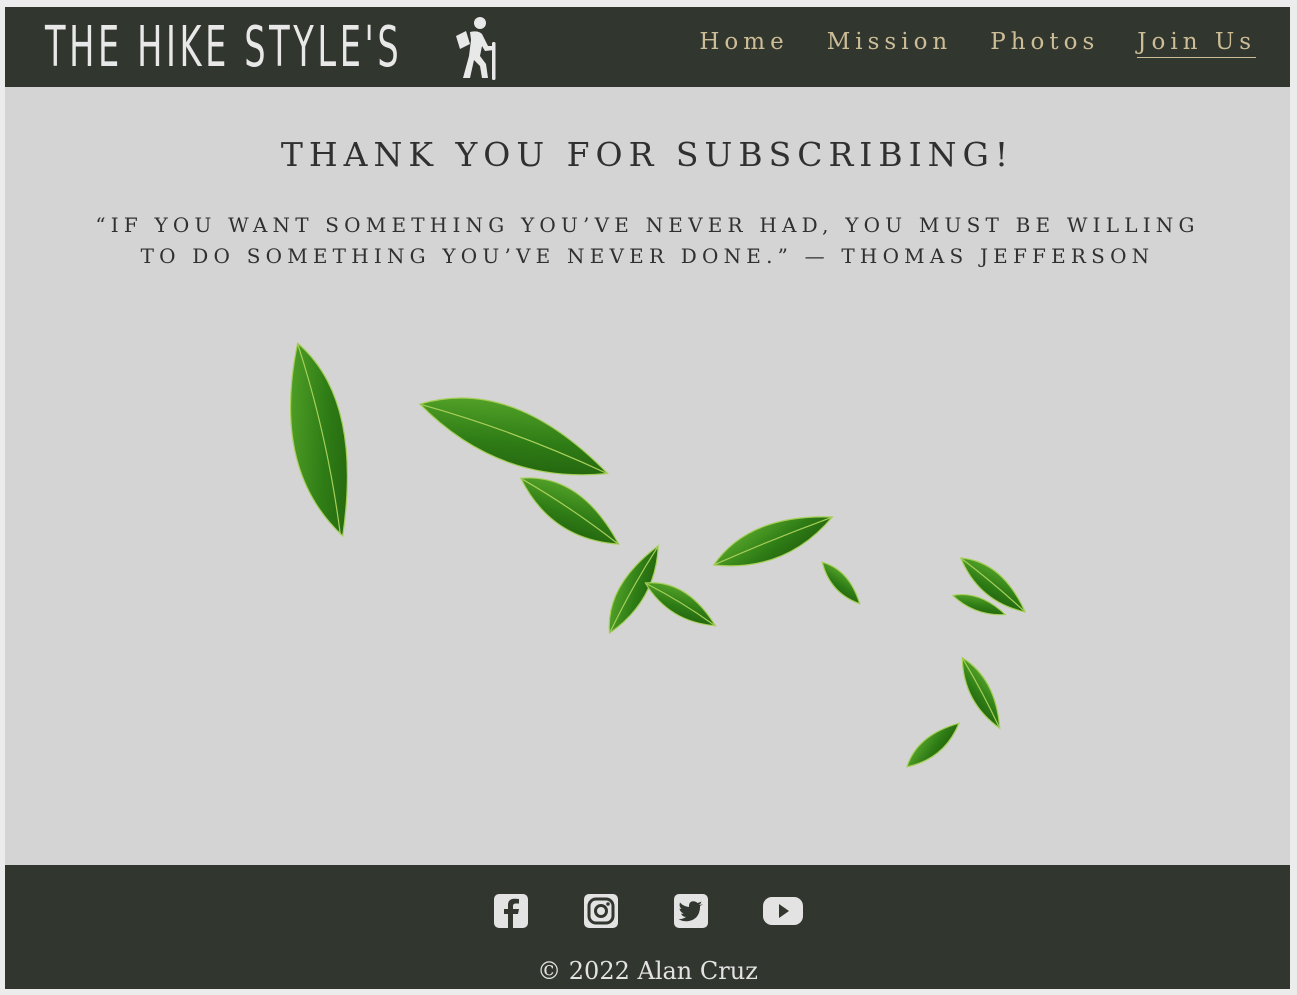  Describe the element at coordinates (511, 911) in the screenshot. I see `facebook-icon` at that location.